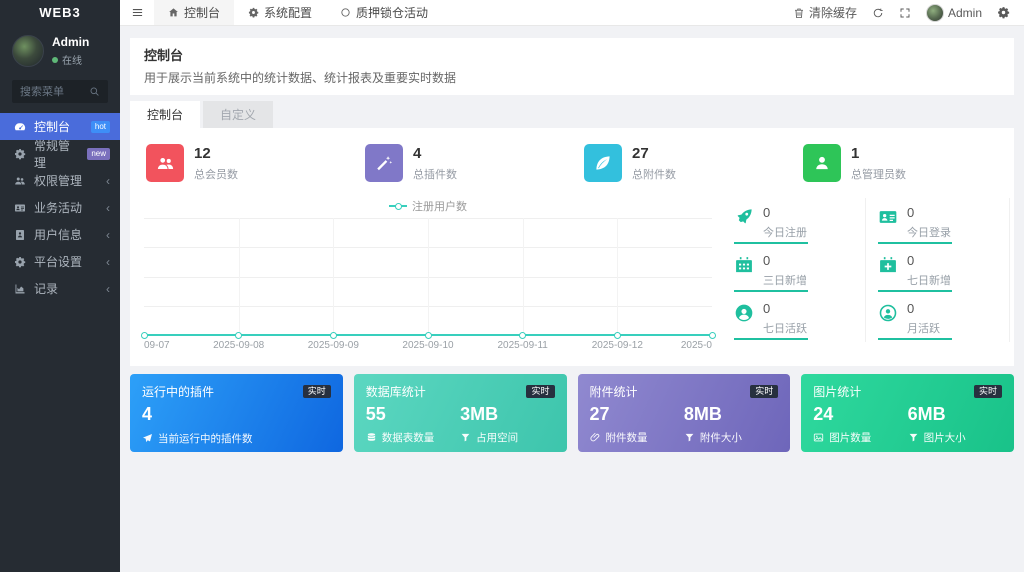 This screenshot has height=572, width=1024. What do you see at coordinates (599, 414) in the screenshot?
I see `card-value: 27` at bounding box center [599, 414].